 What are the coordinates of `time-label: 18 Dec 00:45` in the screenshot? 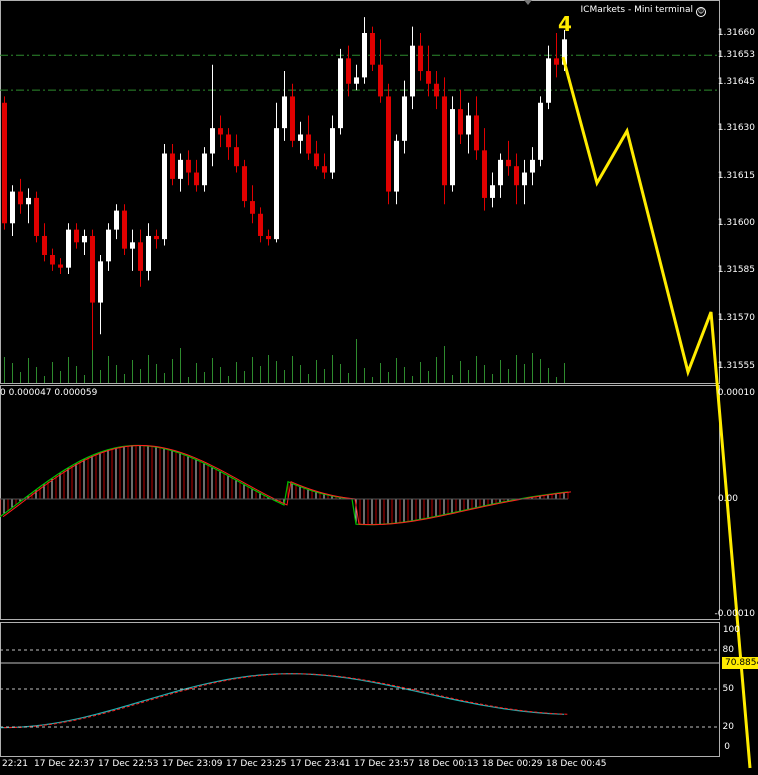 It's located at (576, 764).